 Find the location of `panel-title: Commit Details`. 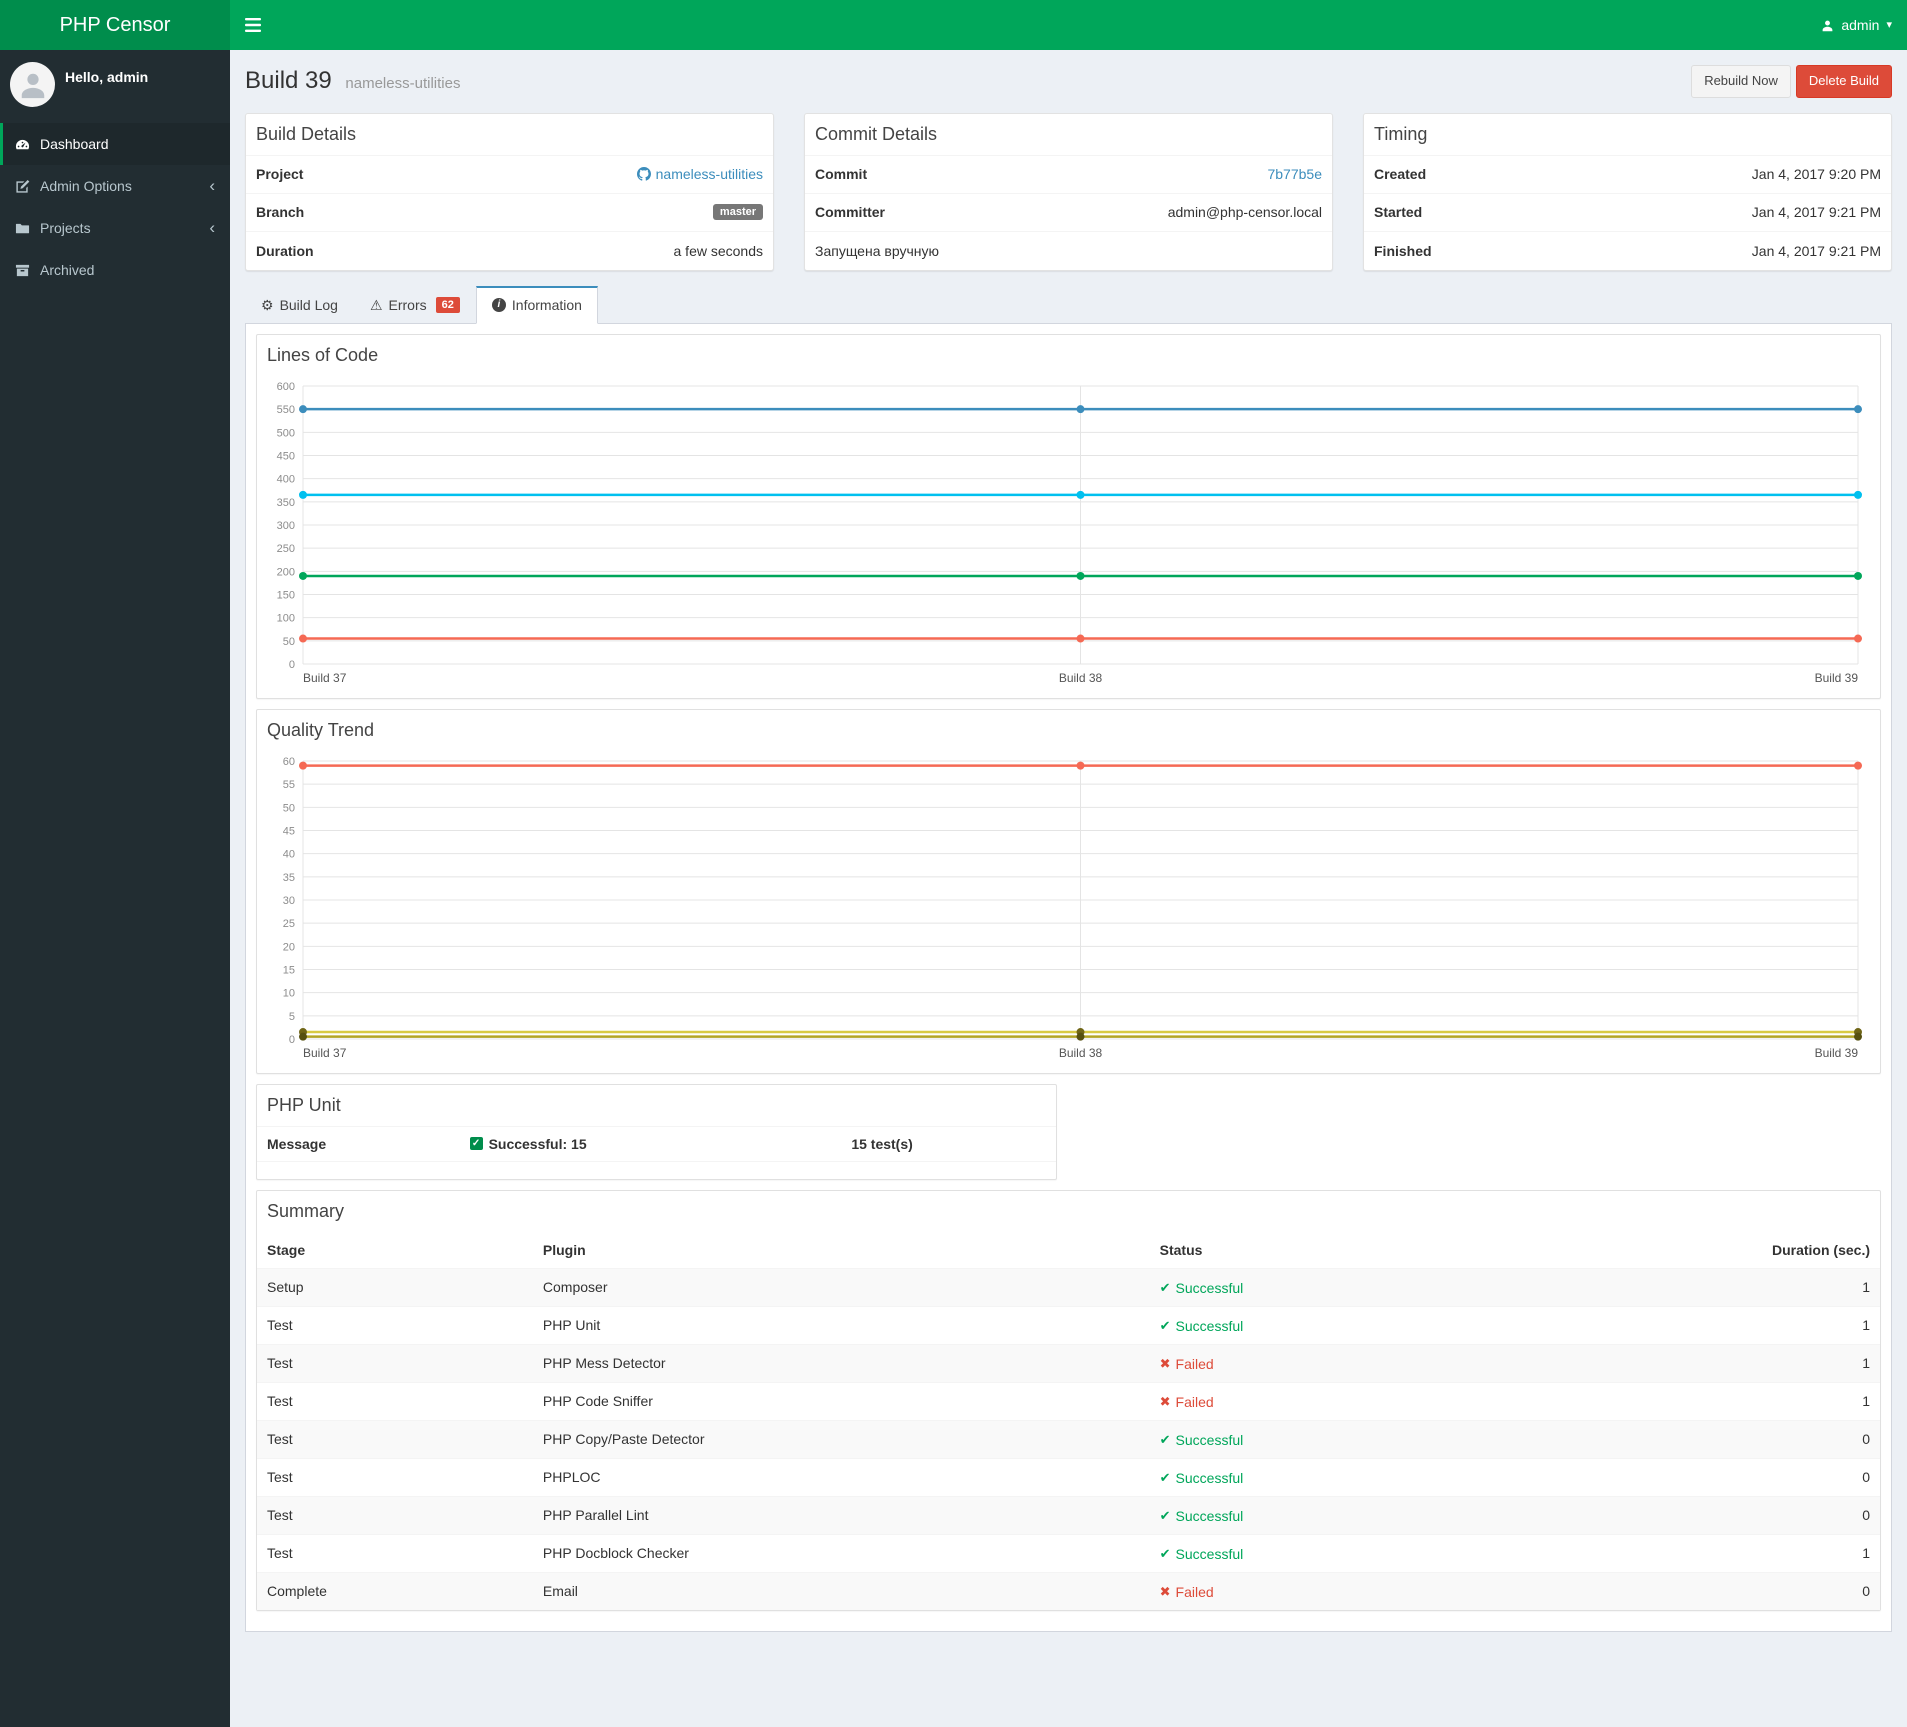

panel-title: Commit Details is located at coordinates (876, 133).